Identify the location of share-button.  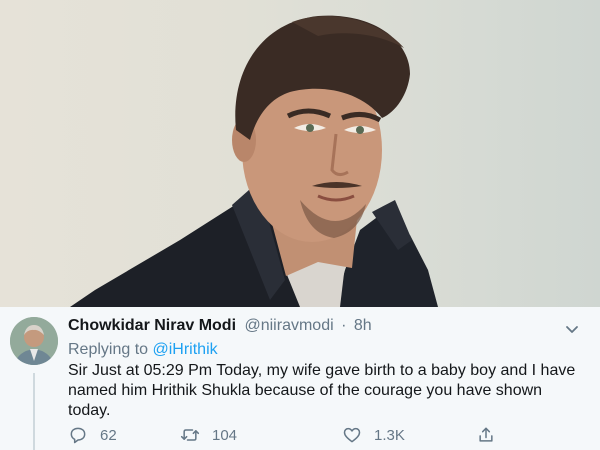
(492, 435).